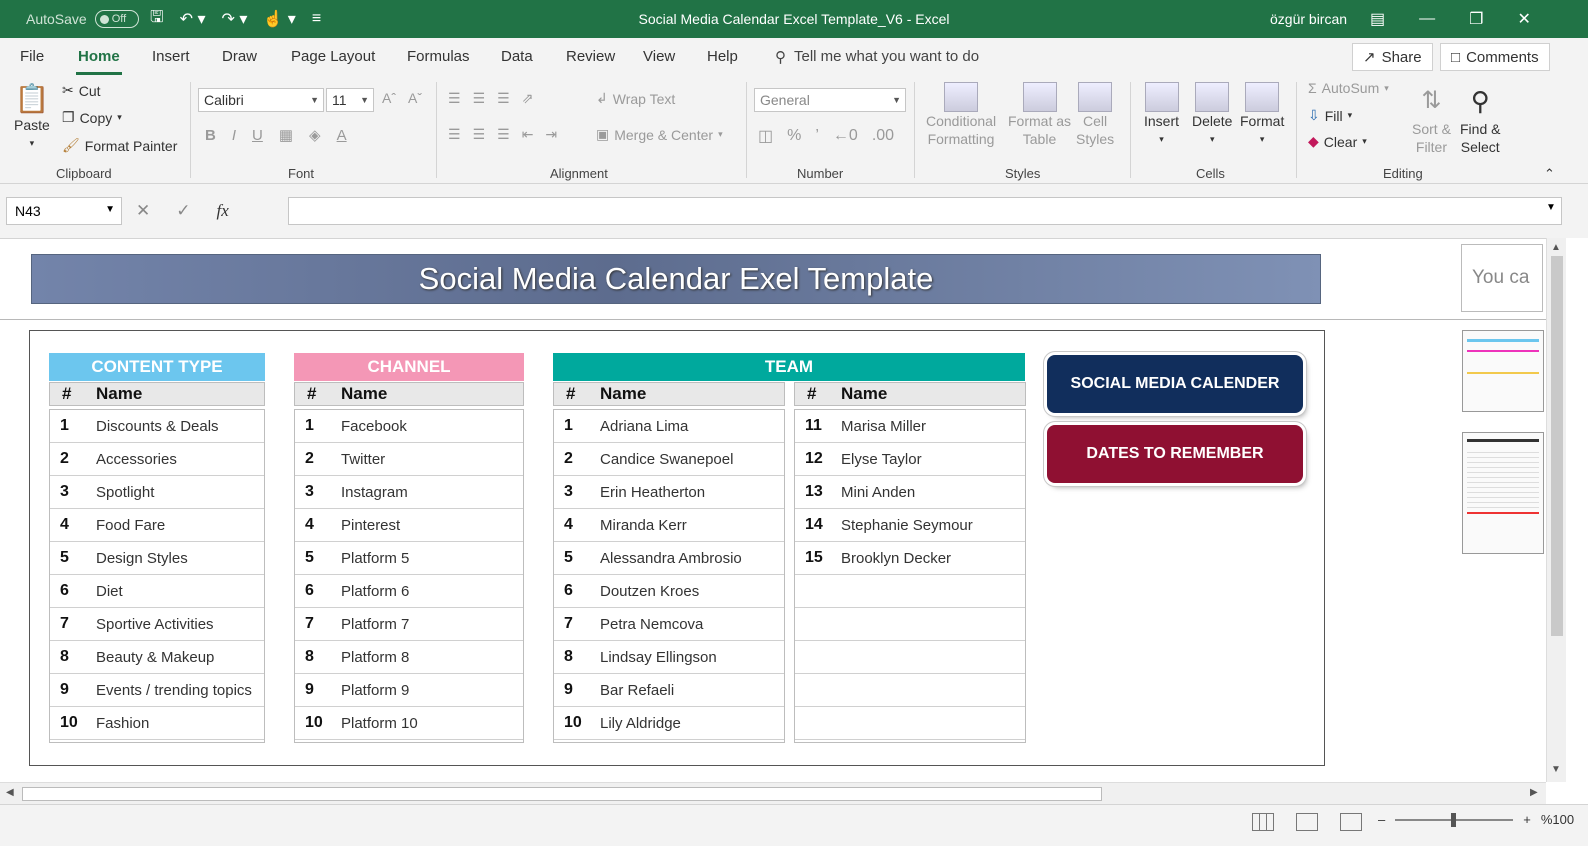 The width and height of the screenshot is (1588, 846). I want to click on tell-me-search: ⚲ Tell me what you want to do, so click(877, 57).